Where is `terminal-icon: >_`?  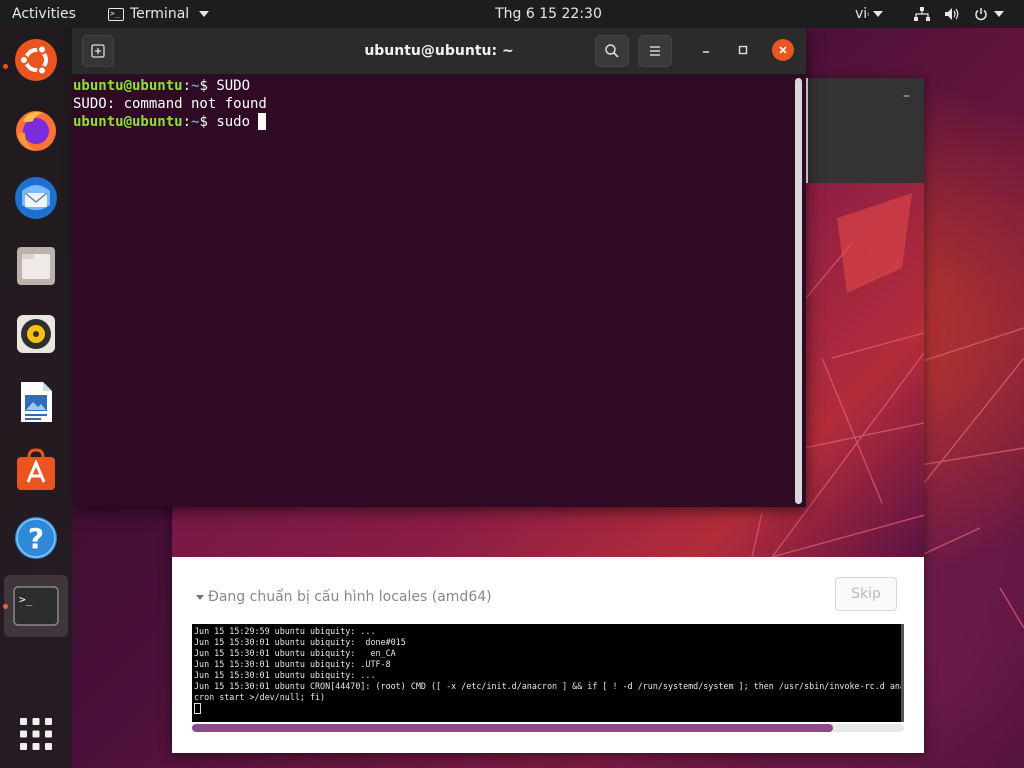 terminal-icon: >_ is located at coordinates (36, 606).